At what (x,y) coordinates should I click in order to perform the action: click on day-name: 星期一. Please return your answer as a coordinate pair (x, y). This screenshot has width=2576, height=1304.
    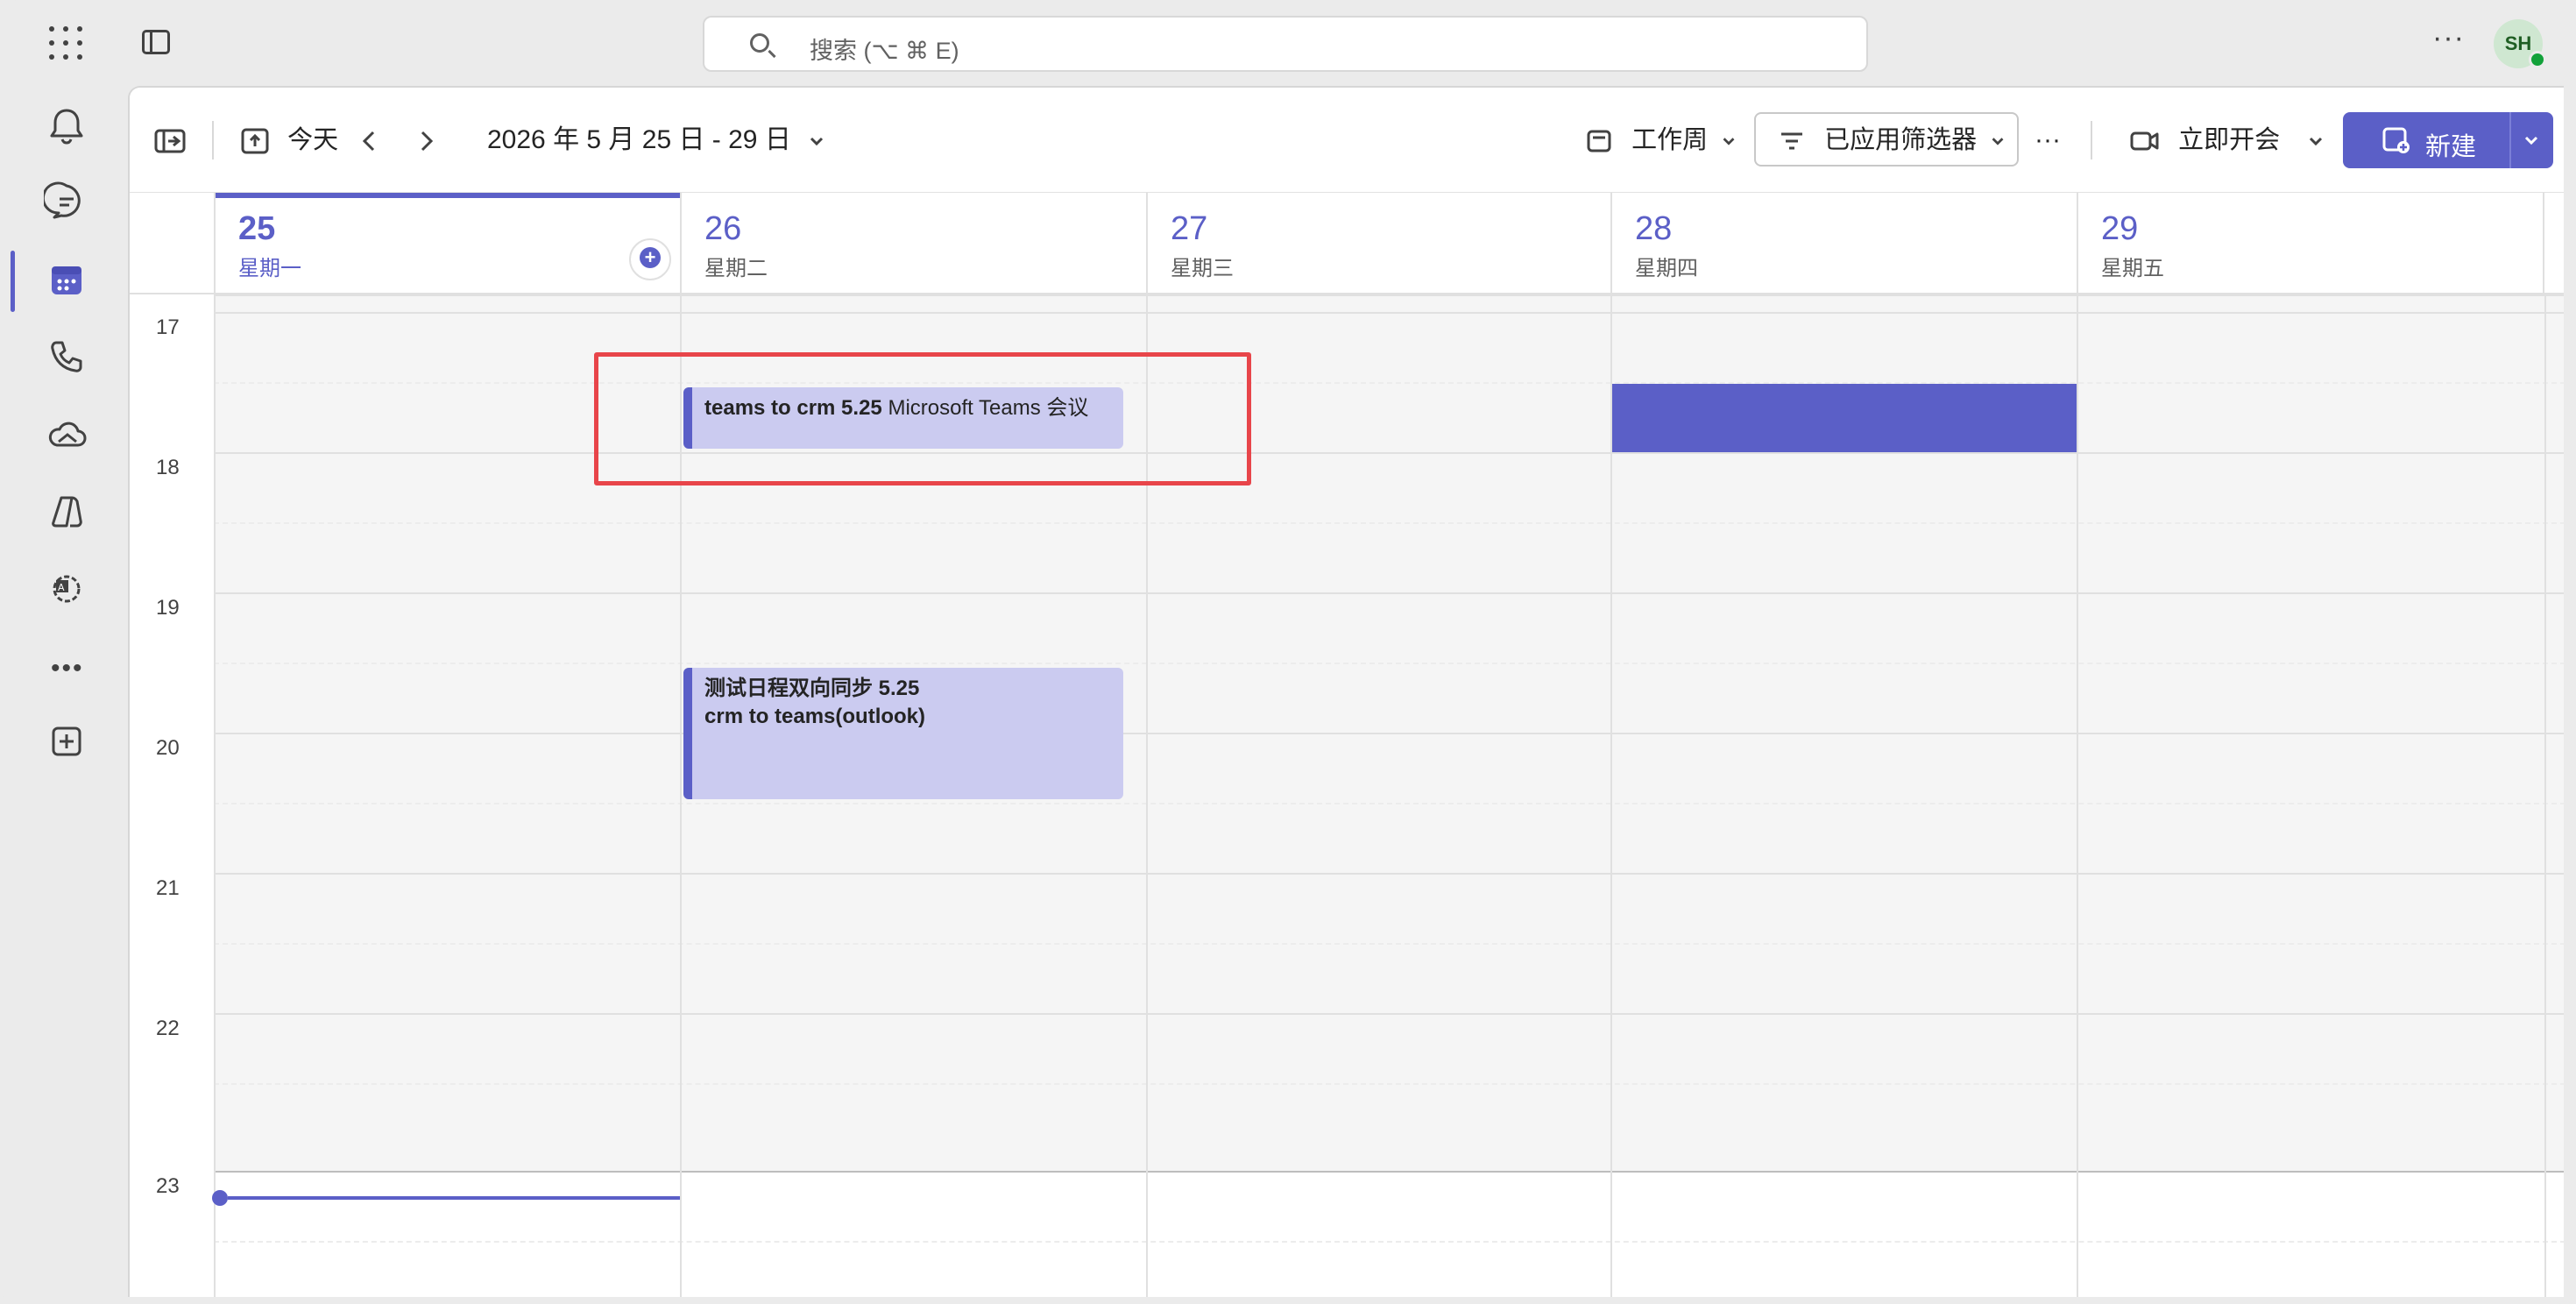
    Looking at the image, I should click on (269, 268).